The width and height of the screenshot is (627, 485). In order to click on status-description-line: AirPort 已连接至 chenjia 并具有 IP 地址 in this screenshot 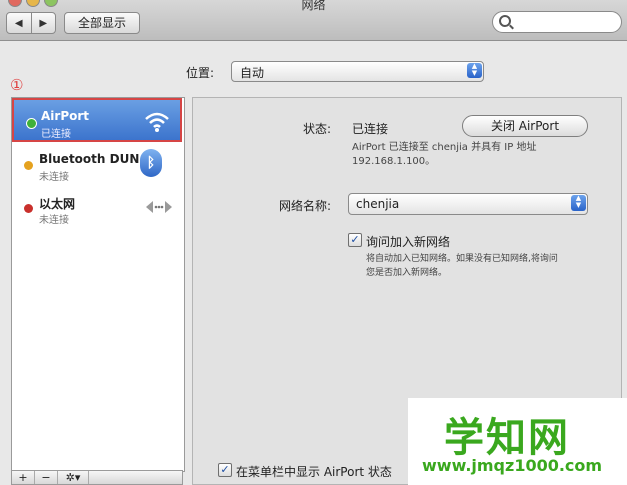, I will do `click(444, 147)`.